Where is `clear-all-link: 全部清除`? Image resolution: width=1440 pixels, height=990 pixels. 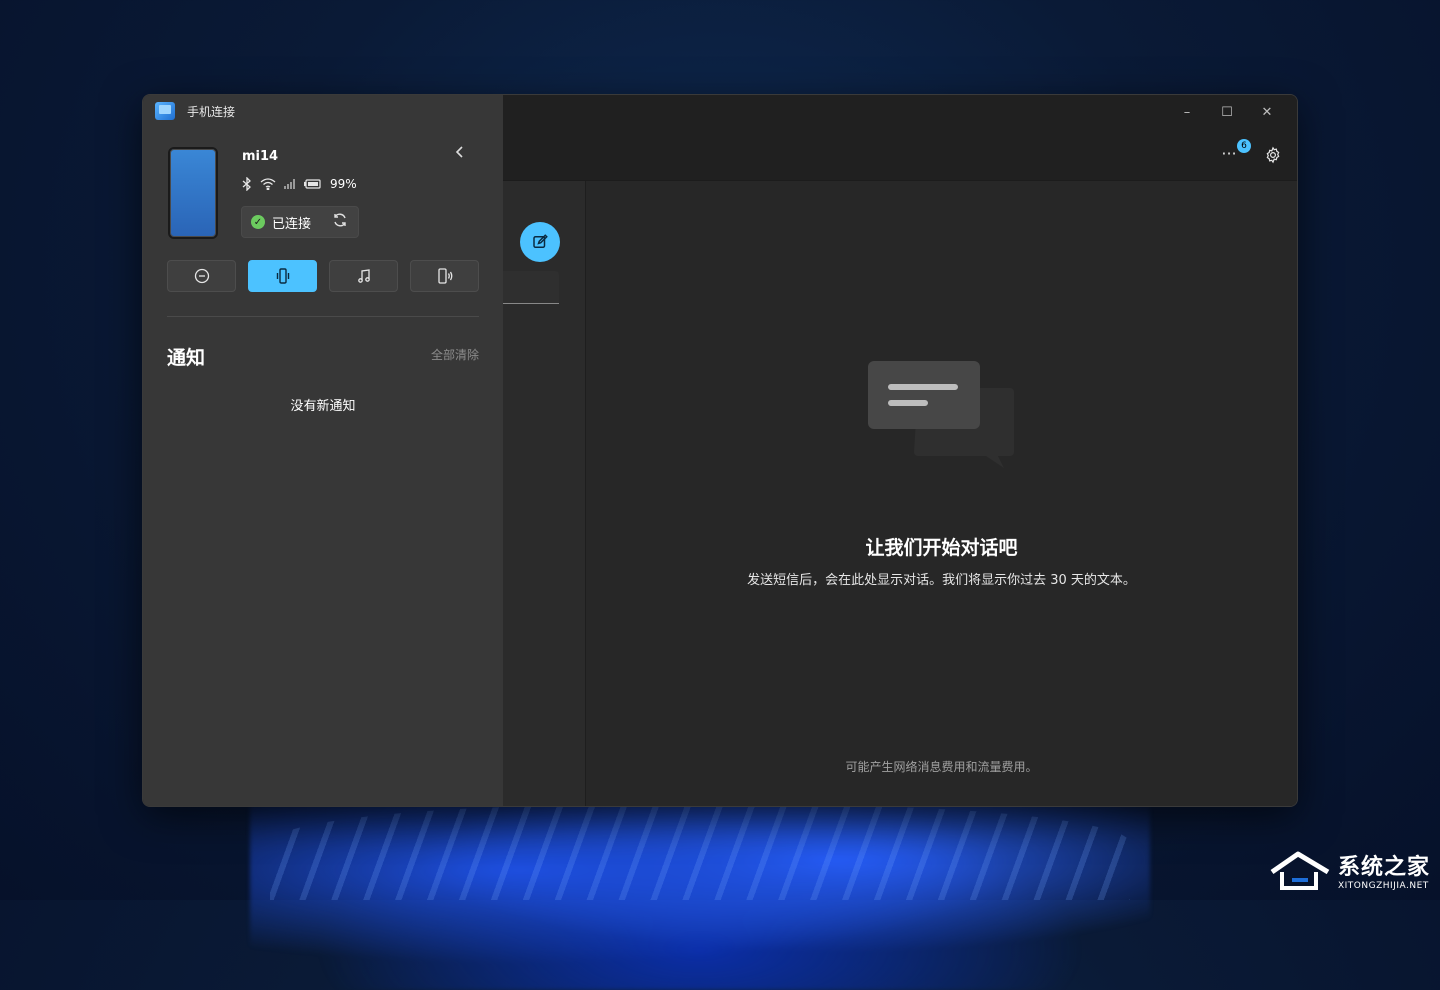
clear-all-link: 全部清除 is located at coordinates (455, 354).